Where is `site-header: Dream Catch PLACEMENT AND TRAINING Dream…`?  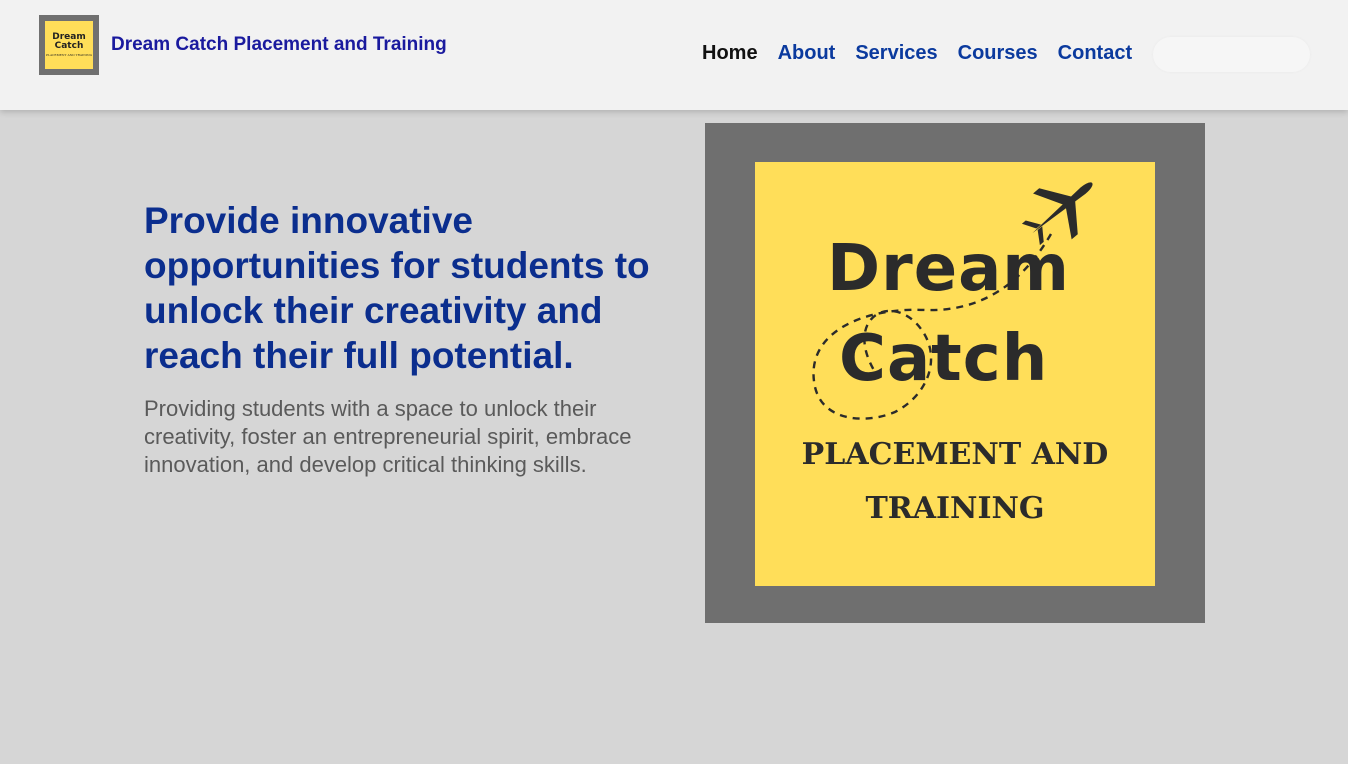 site-header: Dream Catch PLACEMENT AND TRAINING Dream… is located at coordinates (674, 55).